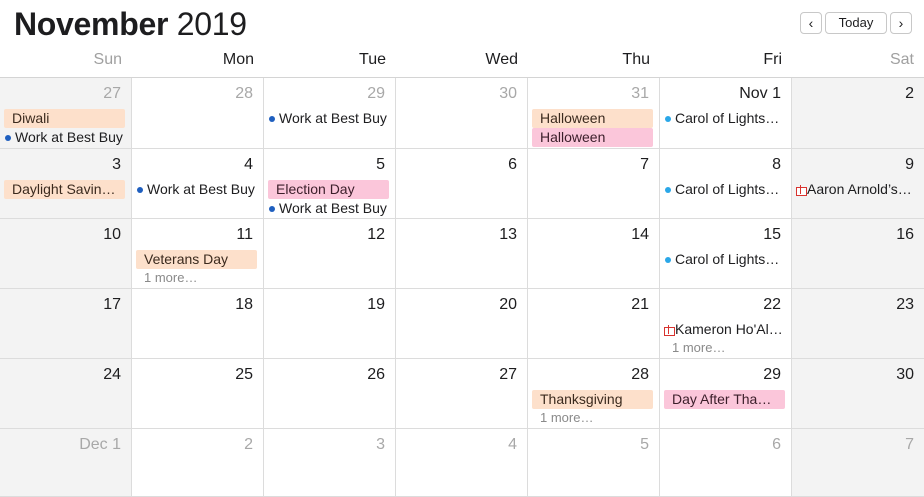 Image resolution: width=924 pixels, height=497 pixels. I want to click on day-cell: 13, so click(462, 254).